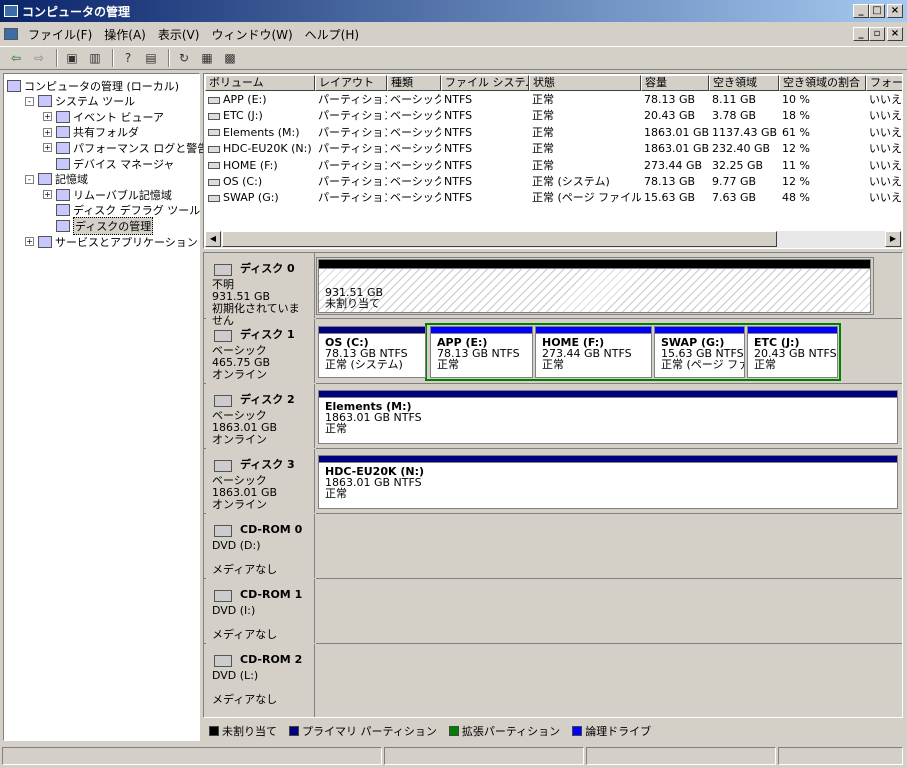  I want to click on scroll-thumb, so click(499, 239).